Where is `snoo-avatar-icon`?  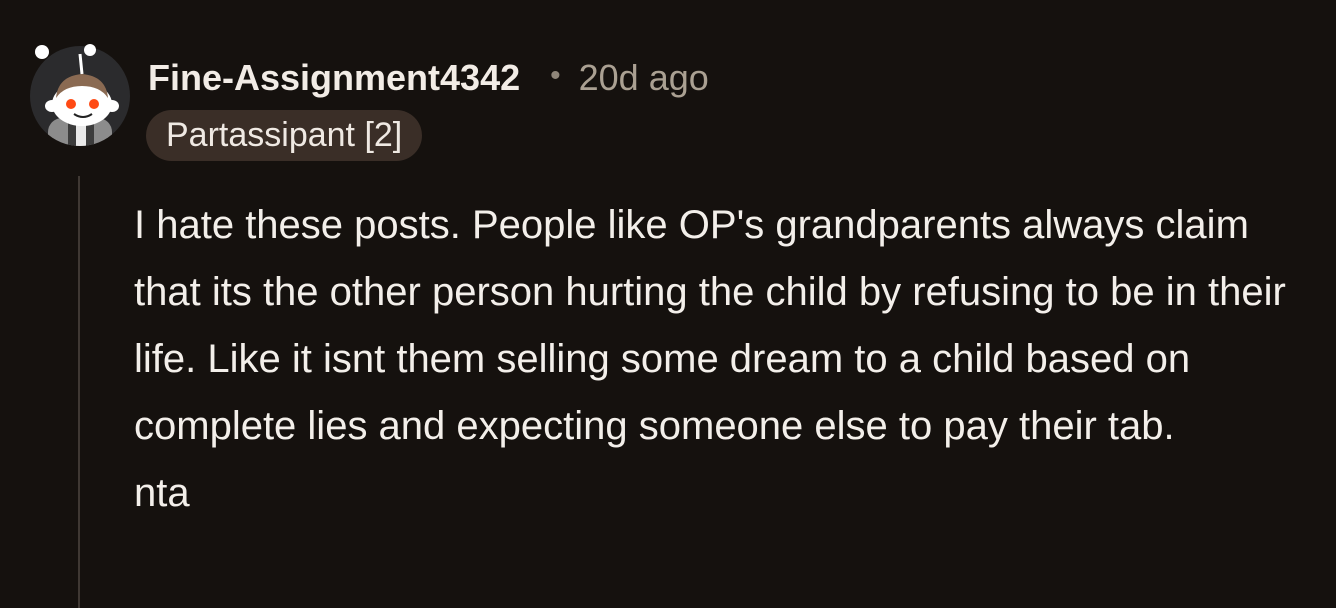
snoo-avatar-icon is located at coordinates (80, 94).